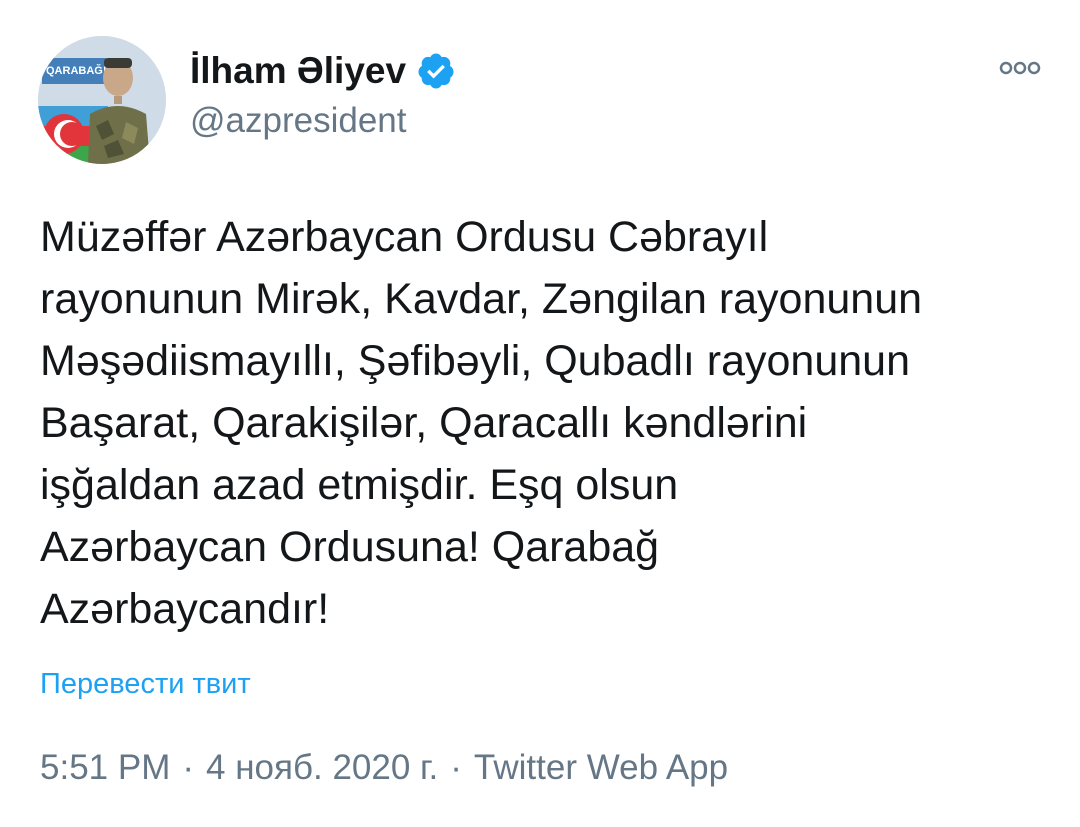 The width and height of the screenshot is (1080, 827). Describe the element at coordinates (298, 71) in the screenshot. I see `author-name: İlham Əliyev` at that location.